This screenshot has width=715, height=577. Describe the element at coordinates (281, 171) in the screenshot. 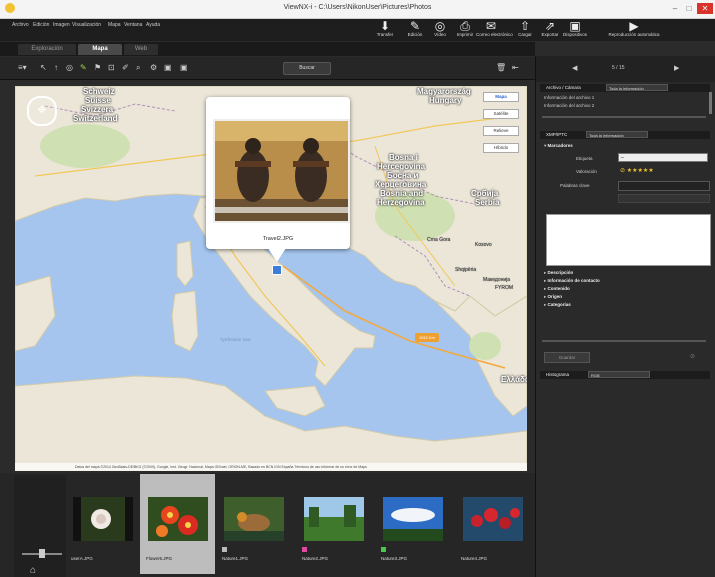

I see `popup-photo` at that location.